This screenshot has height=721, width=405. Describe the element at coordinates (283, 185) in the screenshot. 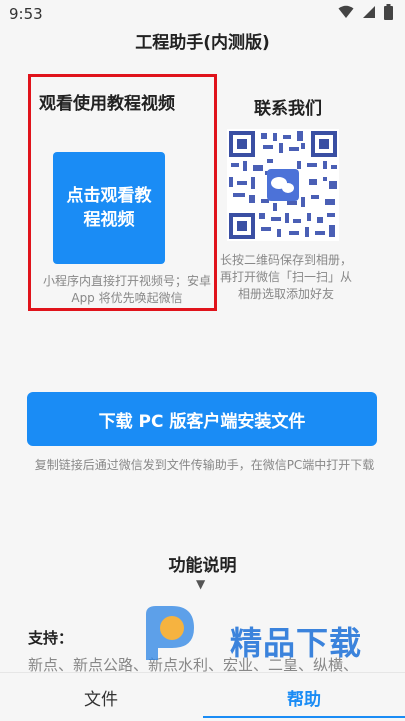

I see `wechat-qr-code` at that location.